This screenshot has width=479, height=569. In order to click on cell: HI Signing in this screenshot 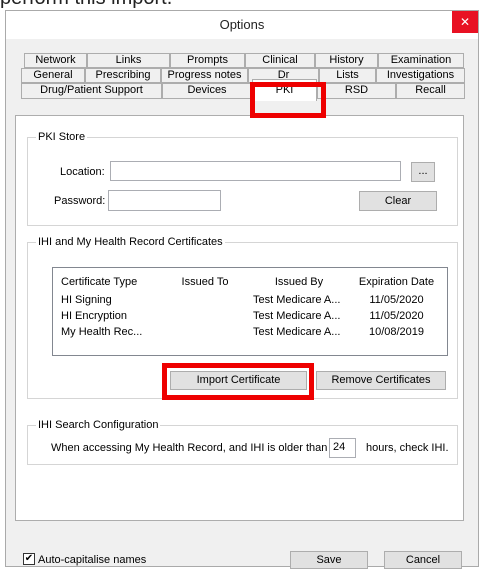, I will do `click(86, 300)`.